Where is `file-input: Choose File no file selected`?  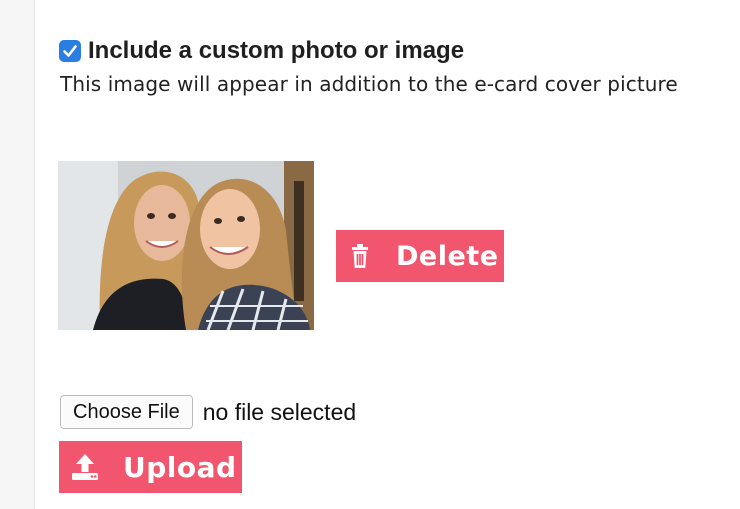
file-input: Choose File no file selected is located at coordinates (208, 412).